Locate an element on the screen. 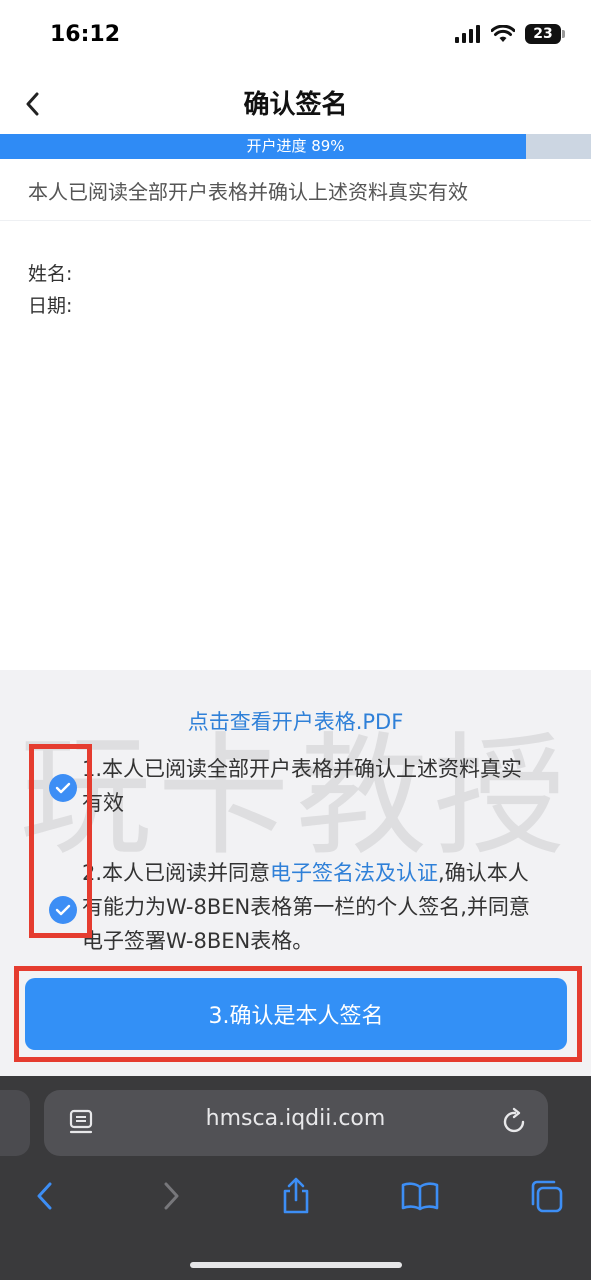 The width and height of the screenshot is (591, 1280). status-time: 16:12 is located at coordinates (85, 34).